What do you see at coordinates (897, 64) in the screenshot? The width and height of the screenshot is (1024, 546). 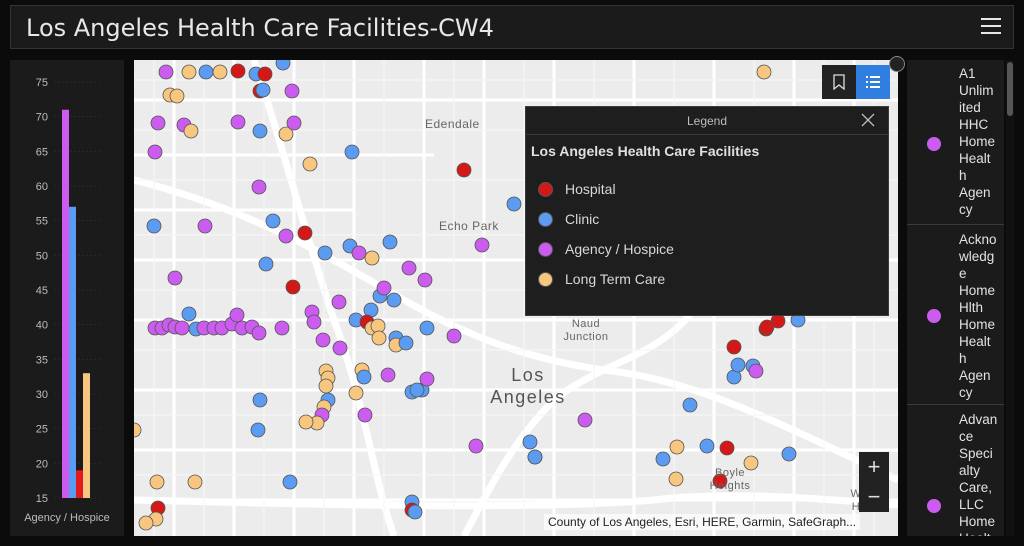 I see `expand-icon` at bounding box center [897, 64].